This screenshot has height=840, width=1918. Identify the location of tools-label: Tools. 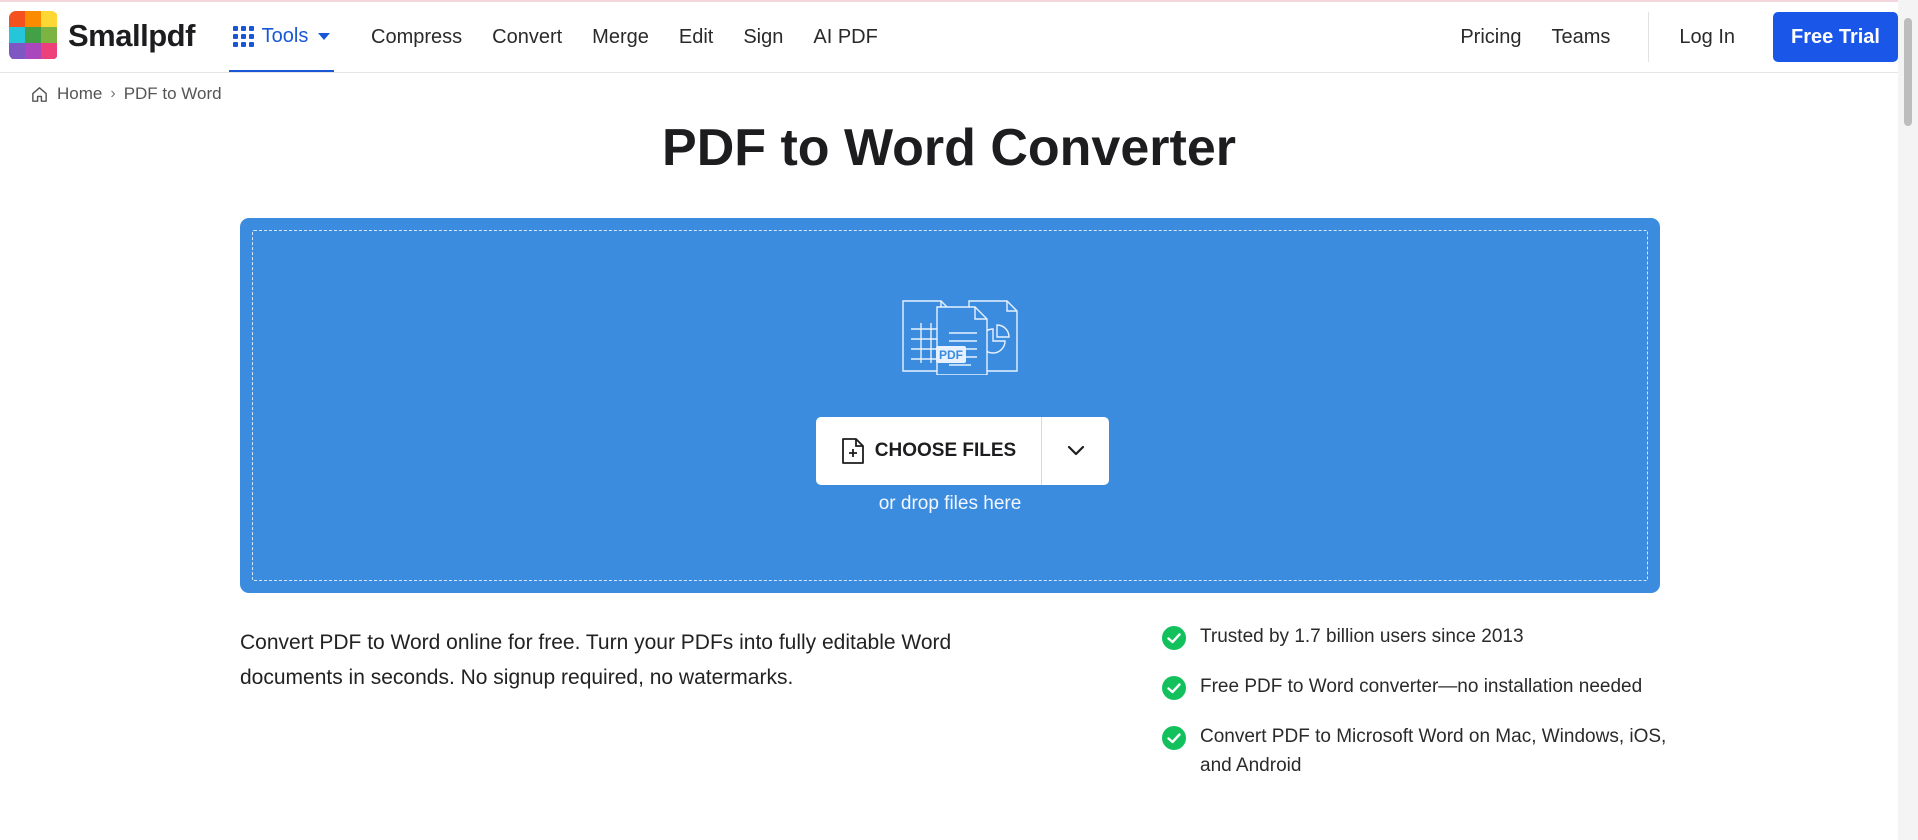
(285, 35).